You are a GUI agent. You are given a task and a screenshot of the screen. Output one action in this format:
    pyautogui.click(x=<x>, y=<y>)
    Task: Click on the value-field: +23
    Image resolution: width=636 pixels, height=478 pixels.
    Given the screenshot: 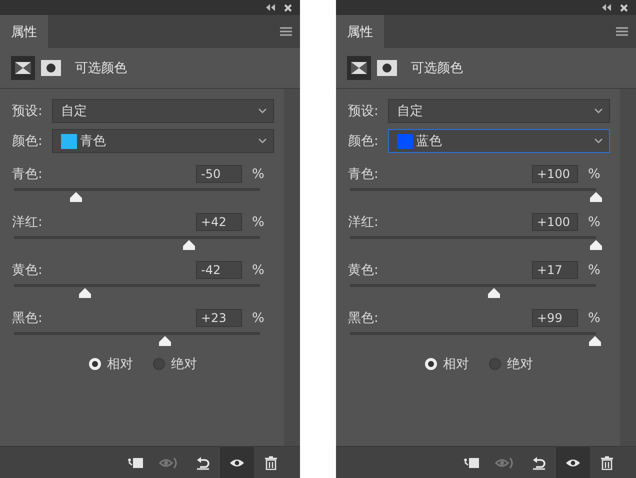 What is the action you would take?
    pyautogui.click(x=219, y=318)
    